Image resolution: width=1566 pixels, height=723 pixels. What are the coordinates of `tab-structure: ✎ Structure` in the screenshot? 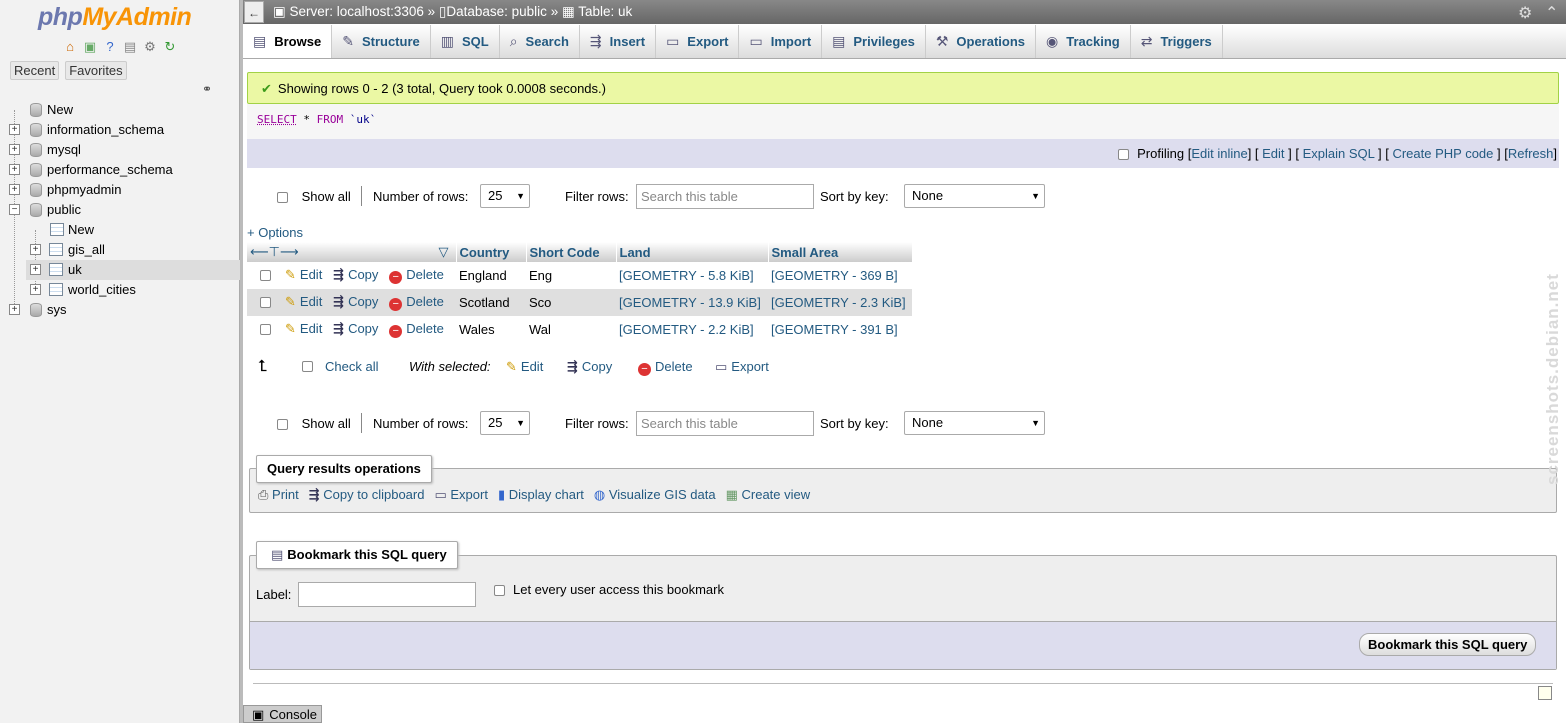 It's located at (381, 41).